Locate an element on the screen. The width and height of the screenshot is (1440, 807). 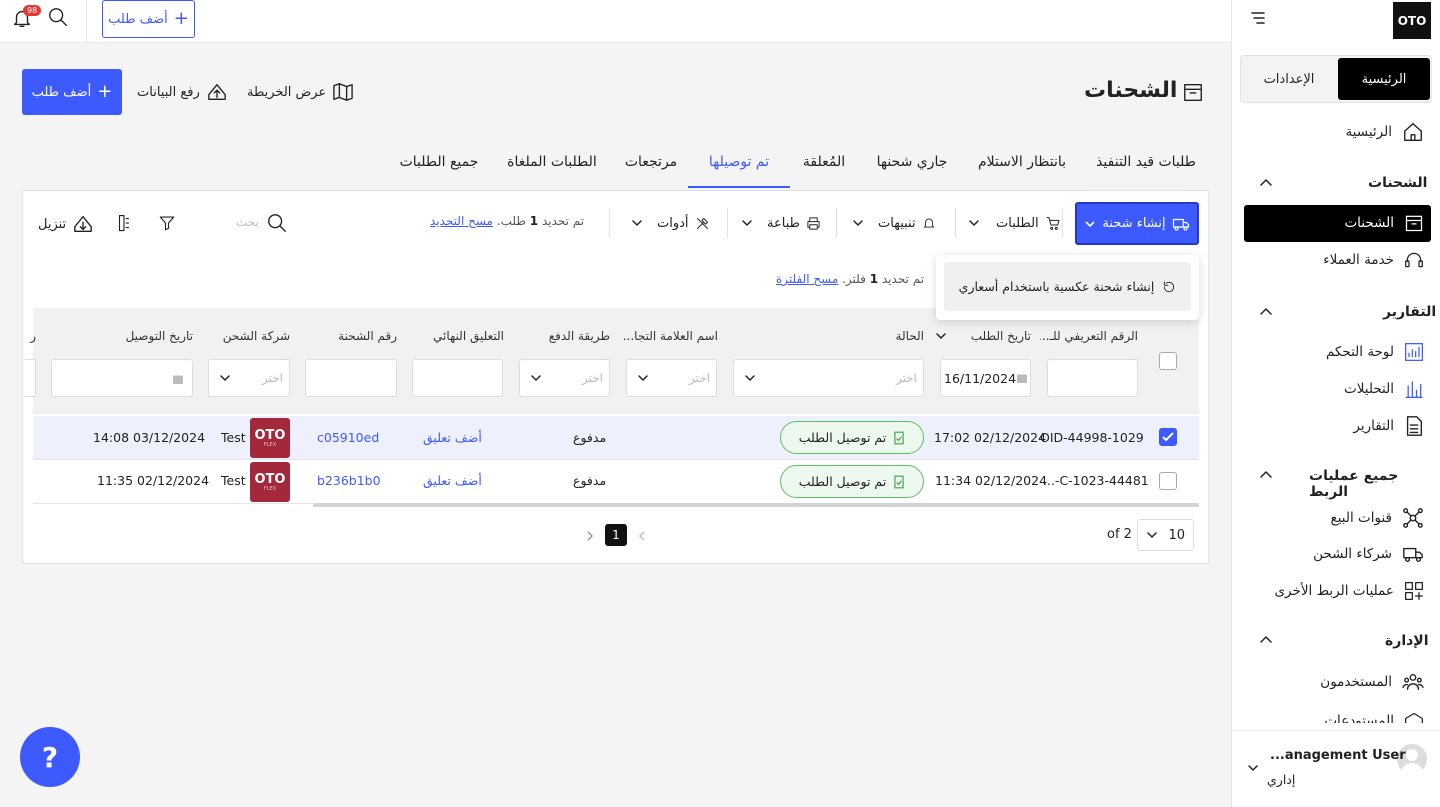
delivery-date-filter-input is located at coordinates (122, 378).